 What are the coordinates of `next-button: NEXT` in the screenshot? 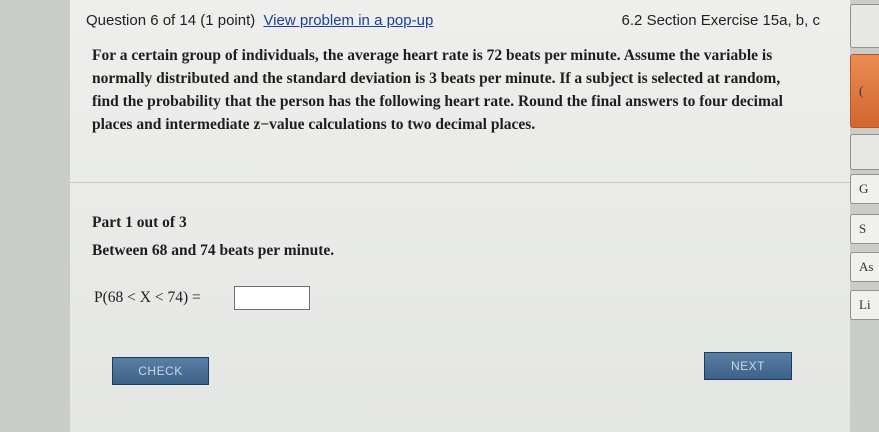 It's located at (748, 366).